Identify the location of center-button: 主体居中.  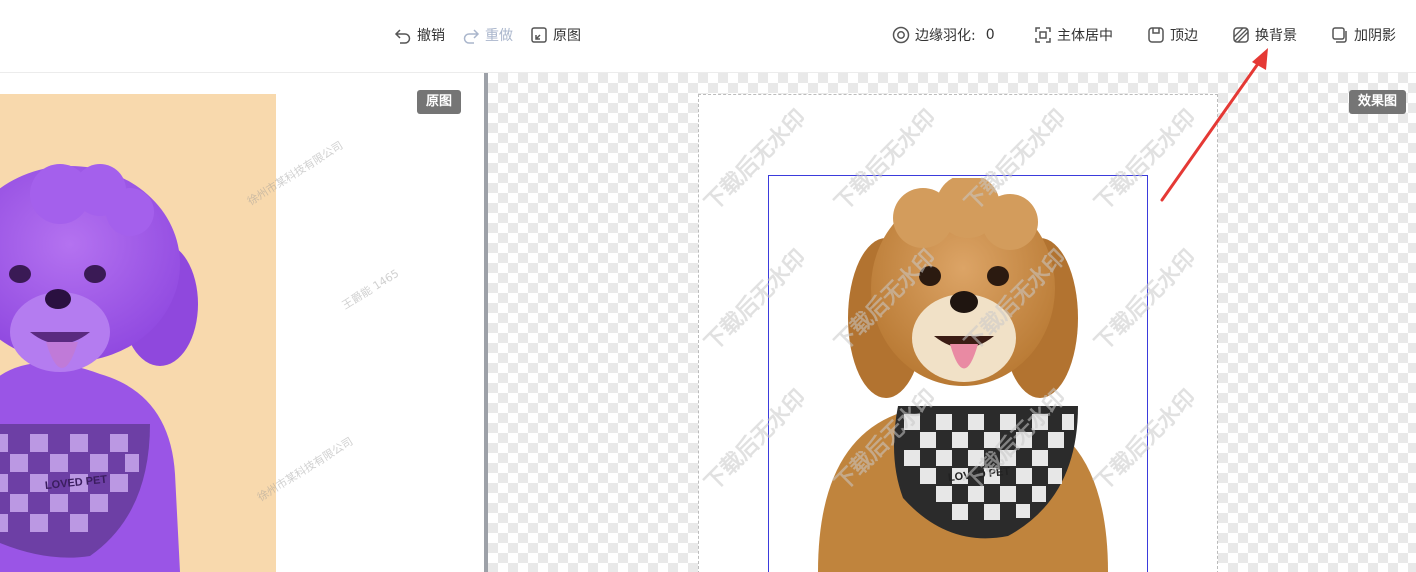
(1073, 35).